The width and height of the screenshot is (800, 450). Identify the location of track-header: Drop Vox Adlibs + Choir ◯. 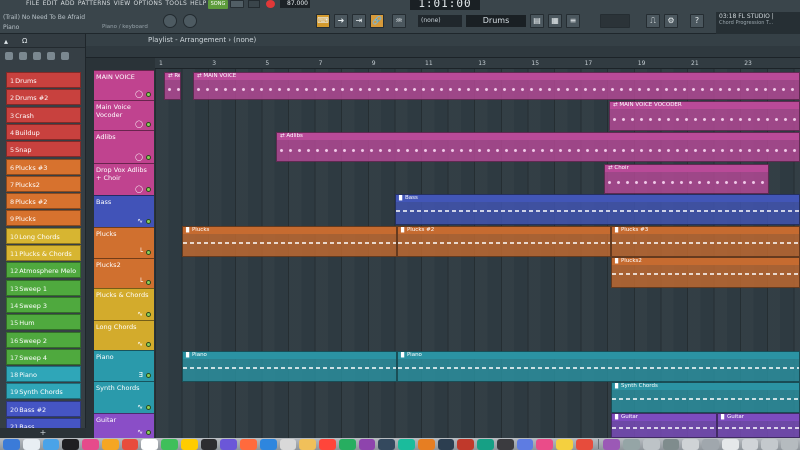
(124, 179).